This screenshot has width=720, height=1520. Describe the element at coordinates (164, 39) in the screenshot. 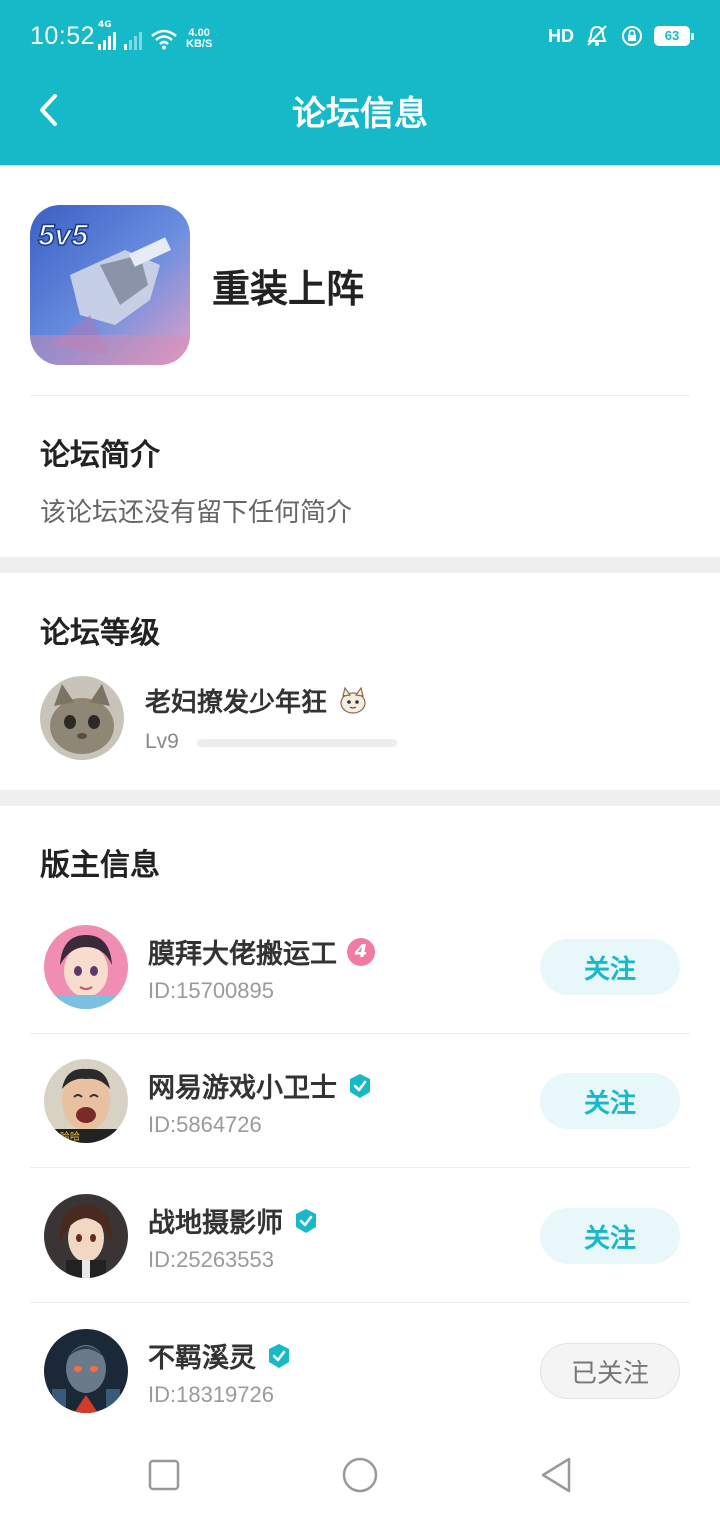

I see `wifi-icon` at that location.